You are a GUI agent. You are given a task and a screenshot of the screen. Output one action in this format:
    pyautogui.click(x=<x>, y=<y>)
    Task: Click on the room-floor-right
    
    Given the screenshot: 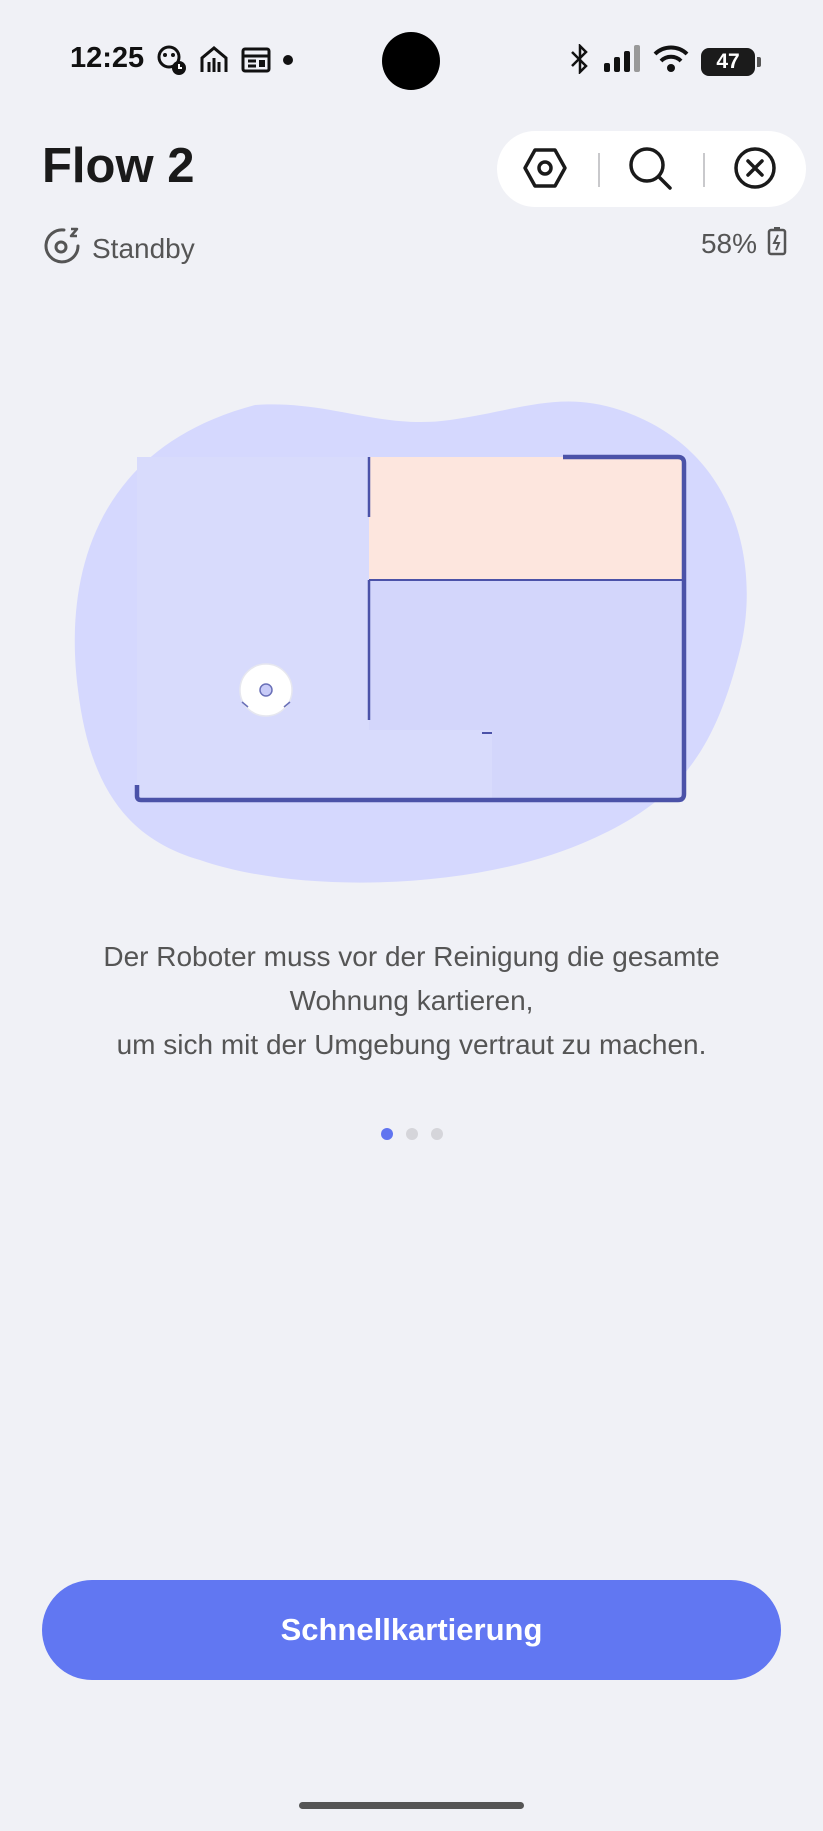 What is the action you would take?
    pyautogui.click(x=526, y=655)
    